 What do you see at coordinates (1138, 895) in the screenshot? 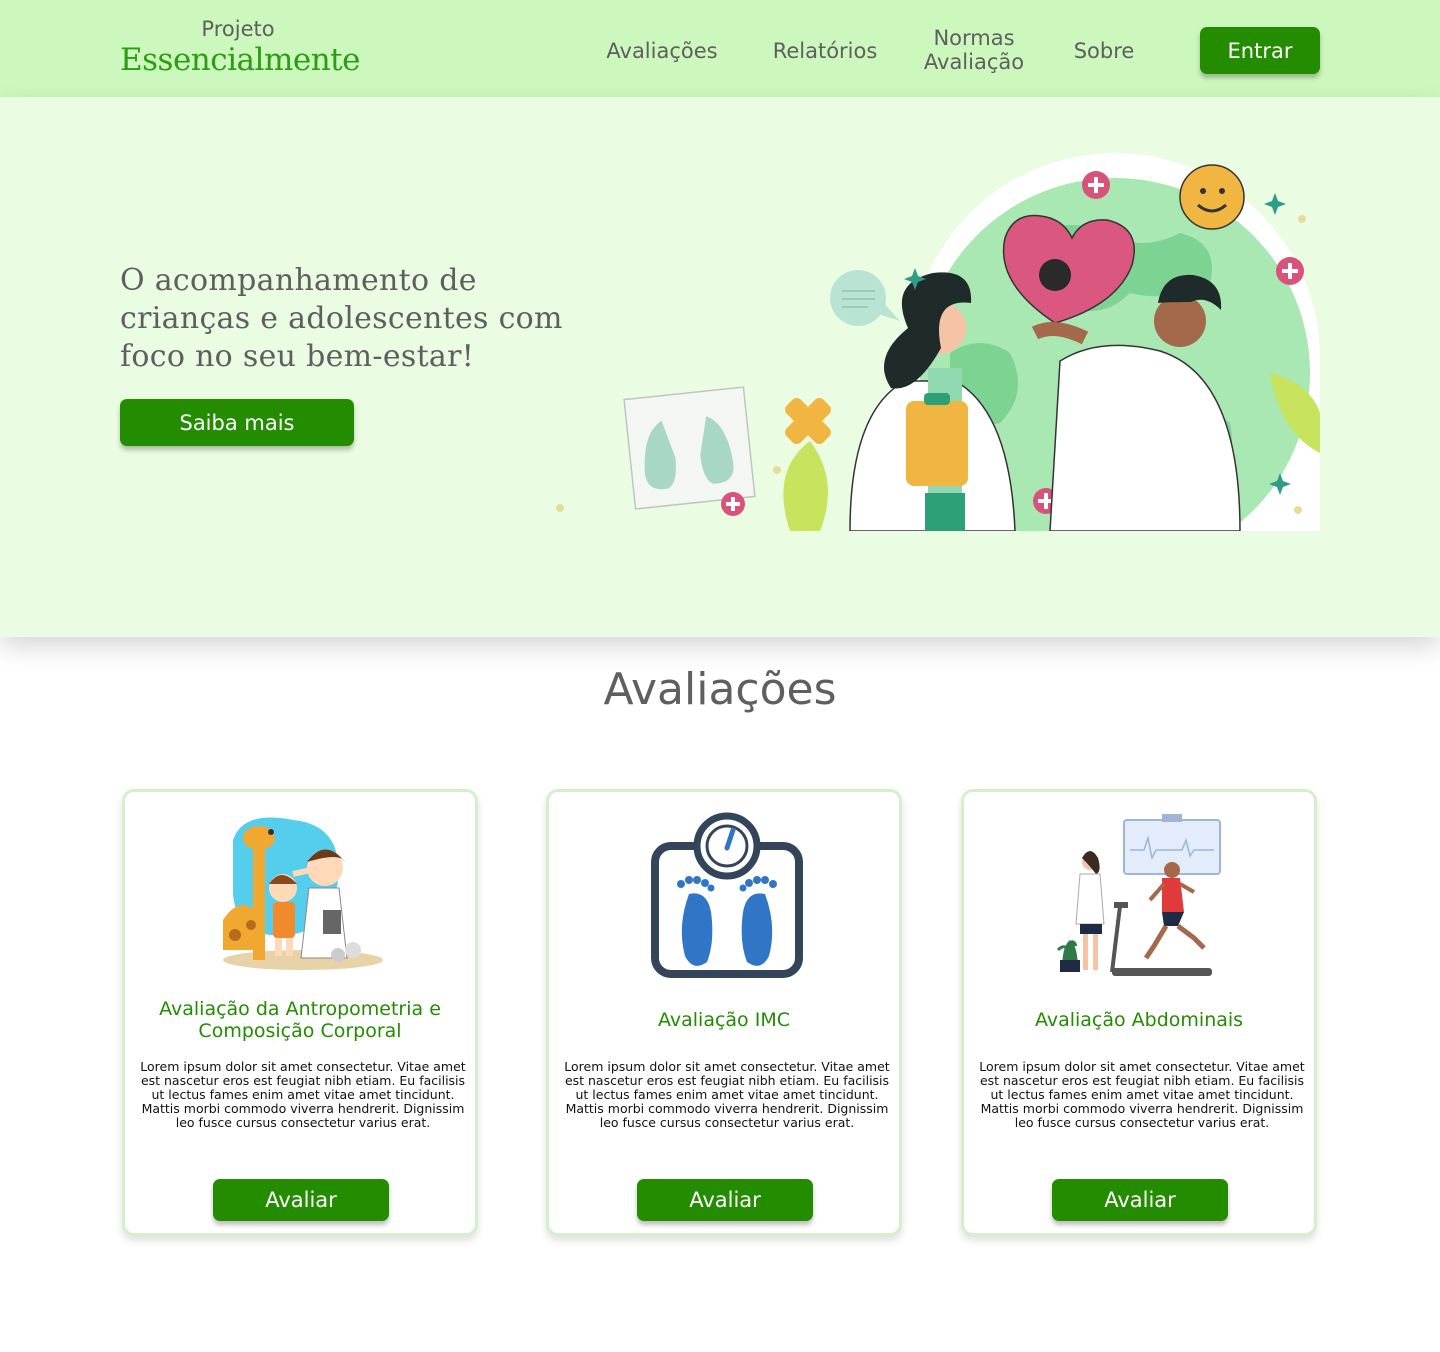
I see `treadmill-test-illustration` at bounding box center [1138, 895].